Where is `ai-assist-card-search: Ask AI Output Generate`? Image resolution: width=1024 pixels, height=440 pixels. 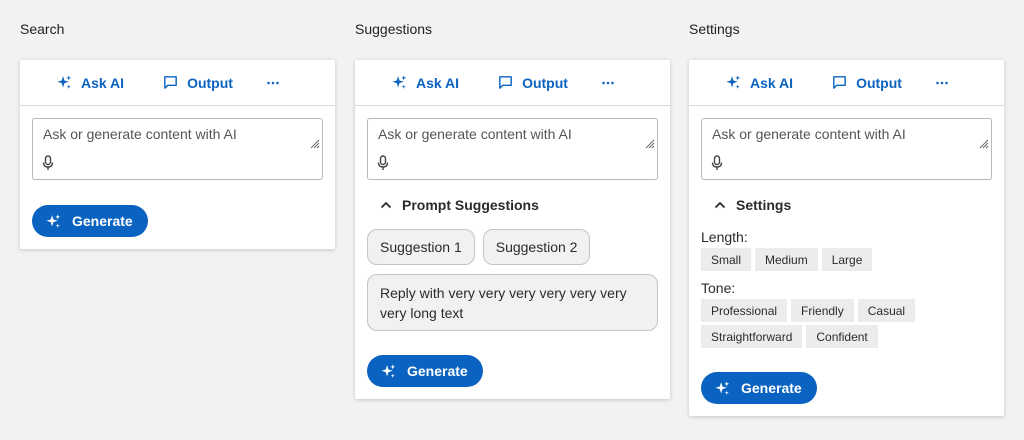 ai-assist-card-search: Ask AI Output Generate is located at coordinates (177, 154).